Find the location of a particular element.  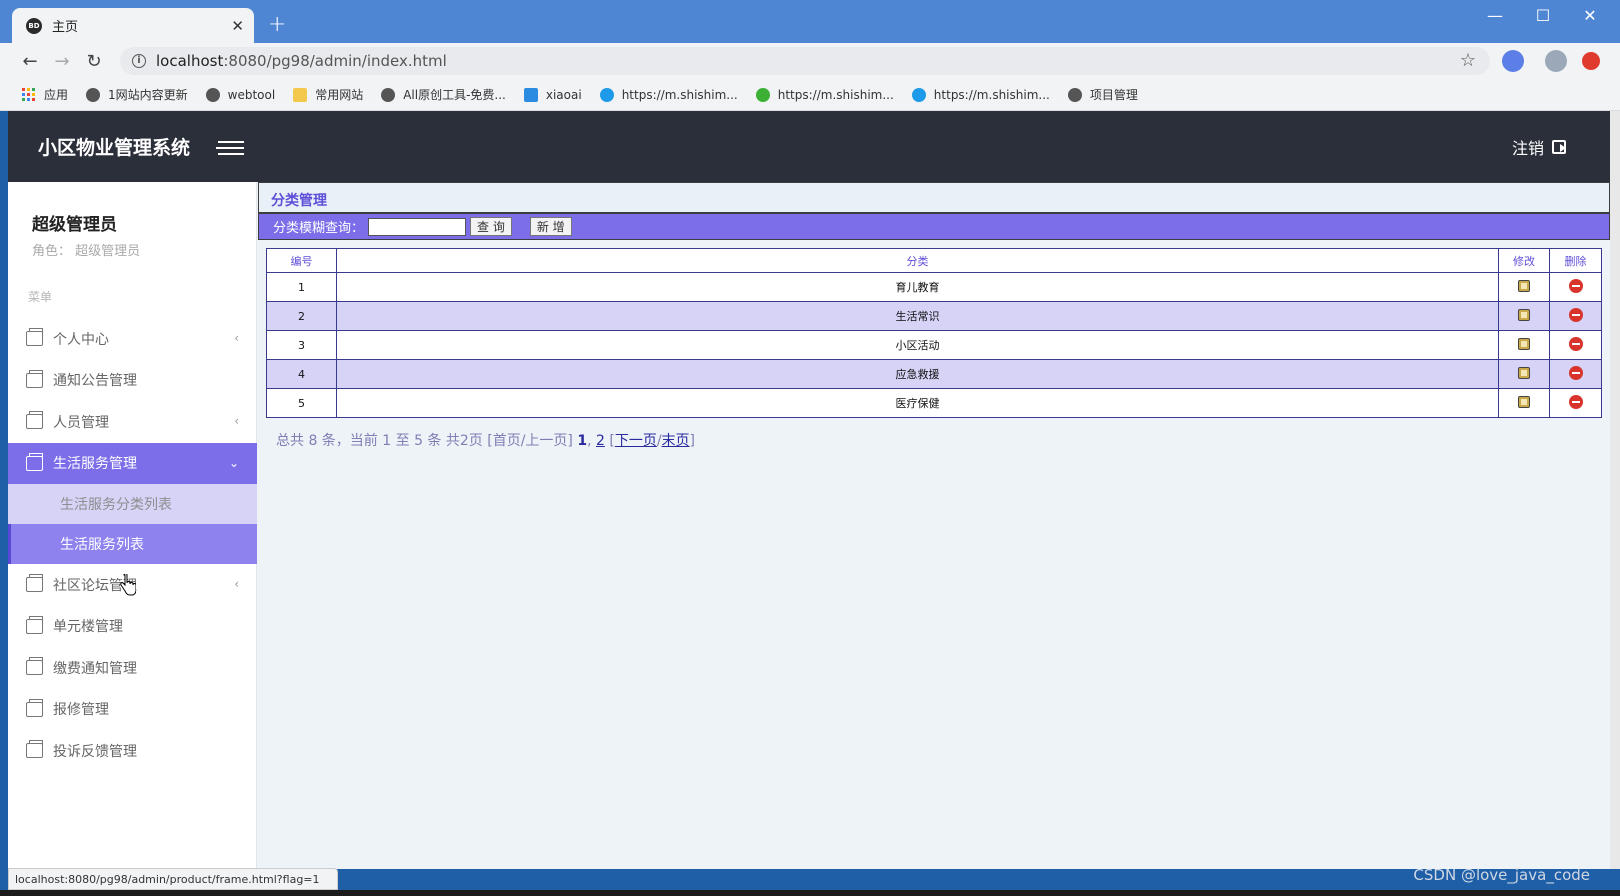

apps-grid-icon is located at coordinates (29, 94).